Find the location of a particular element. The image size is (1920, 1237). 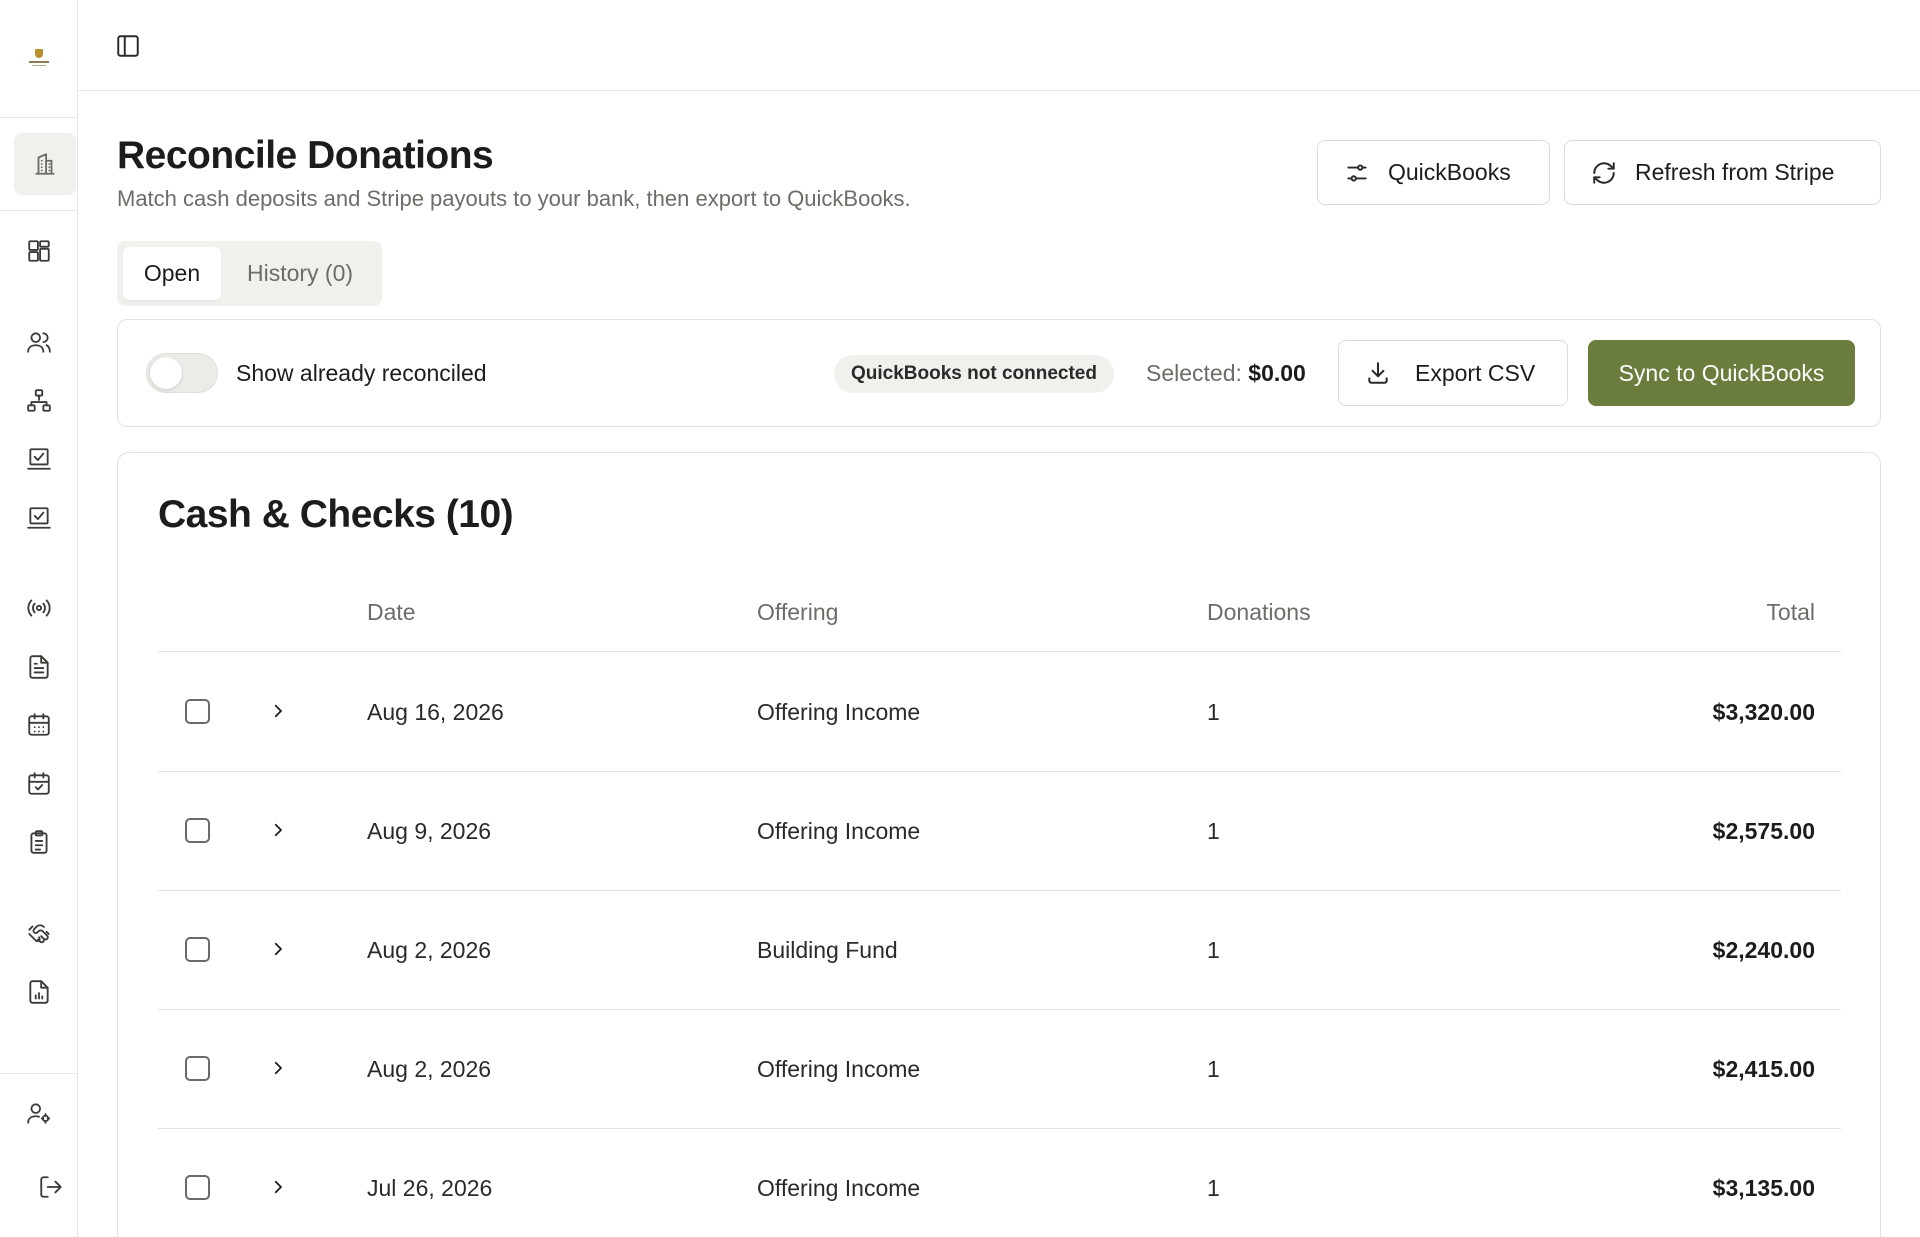

refresh-button-label: Refresh from Stripe is located at coordinates (1735, 172).